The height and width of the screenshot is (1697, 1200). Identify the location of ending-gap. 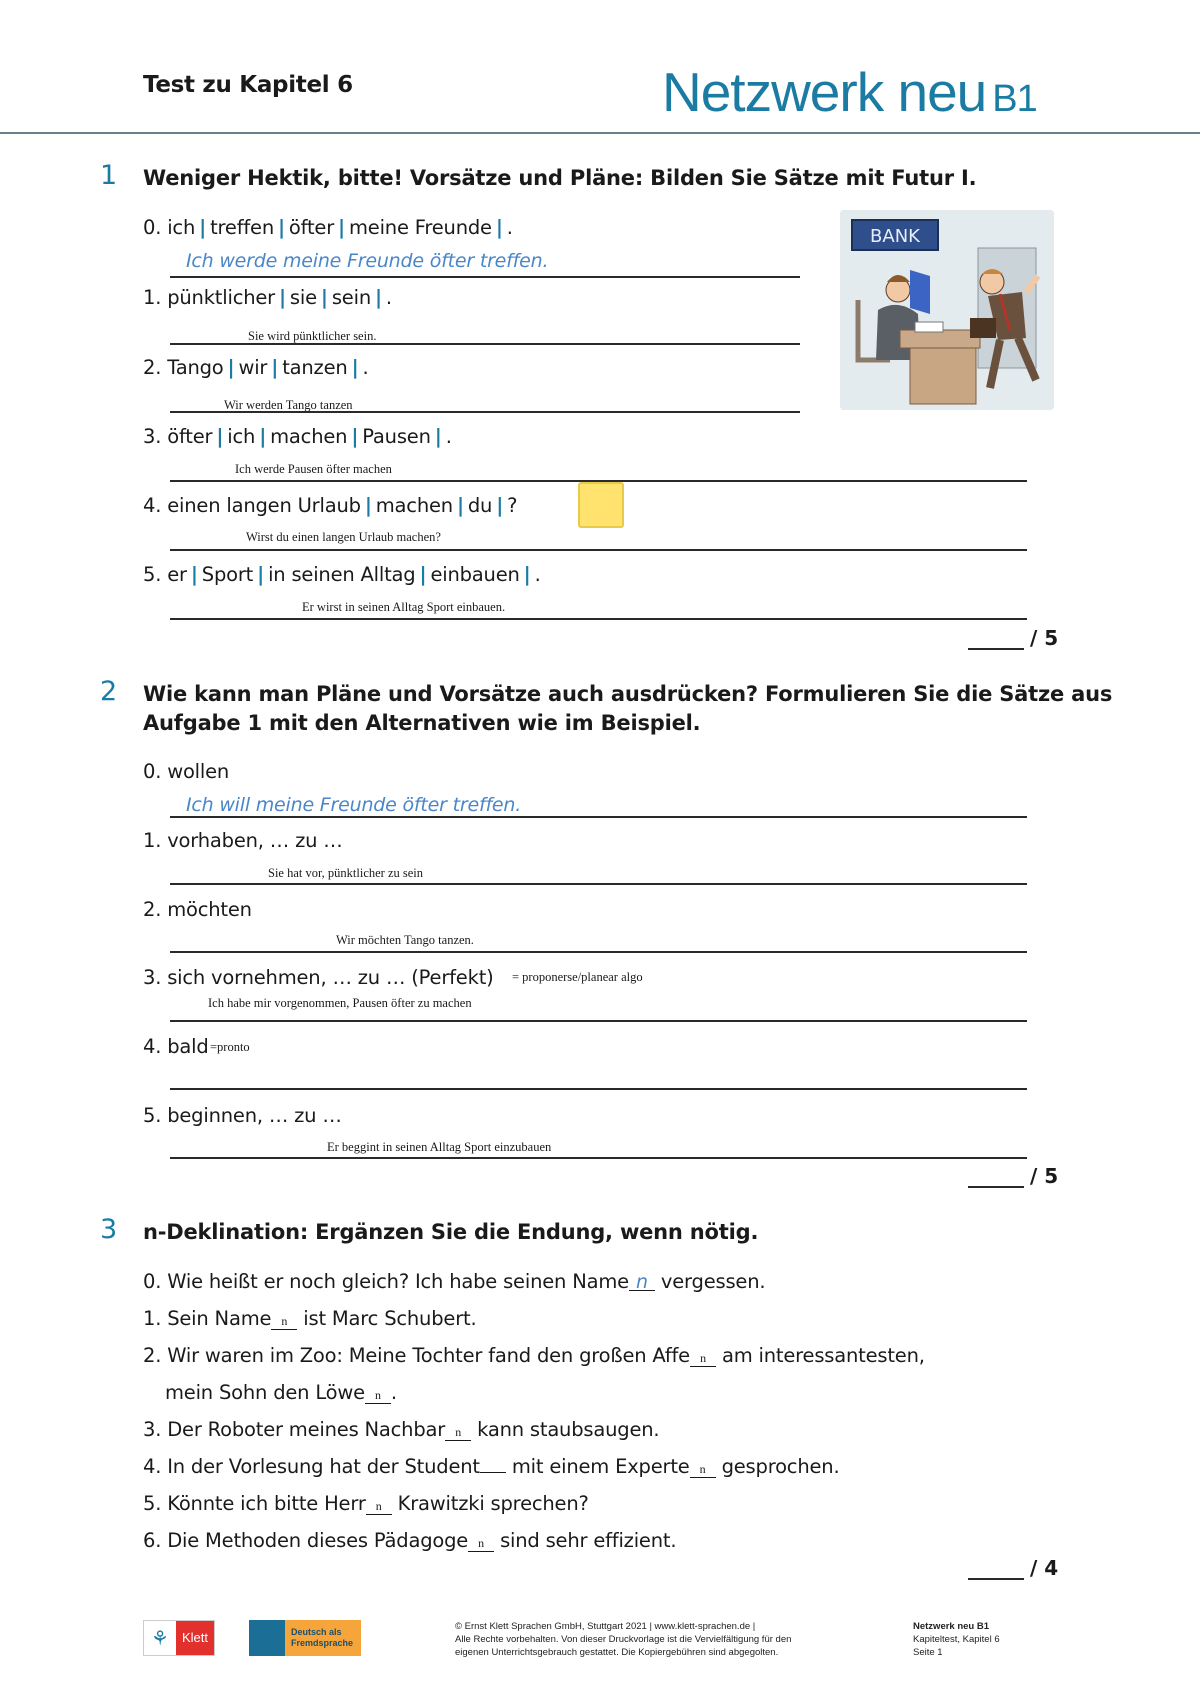
(492, 1472).